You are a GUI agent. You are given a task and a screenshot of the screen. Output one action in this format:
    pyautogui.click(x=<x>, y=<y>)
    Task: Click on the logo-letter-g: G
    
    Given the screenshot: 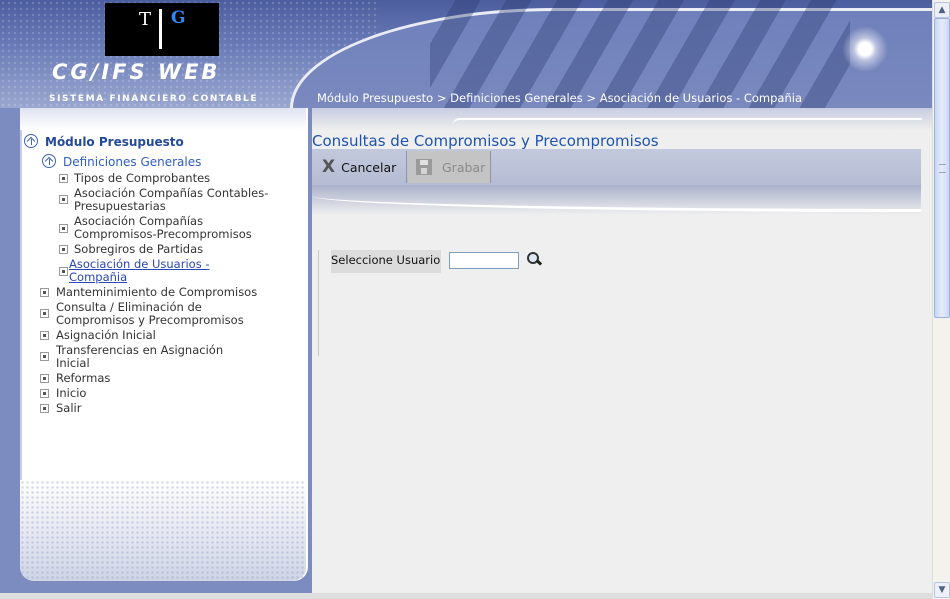 What is the action you would take?
    pyautogui.click(x=178, y=18)
    